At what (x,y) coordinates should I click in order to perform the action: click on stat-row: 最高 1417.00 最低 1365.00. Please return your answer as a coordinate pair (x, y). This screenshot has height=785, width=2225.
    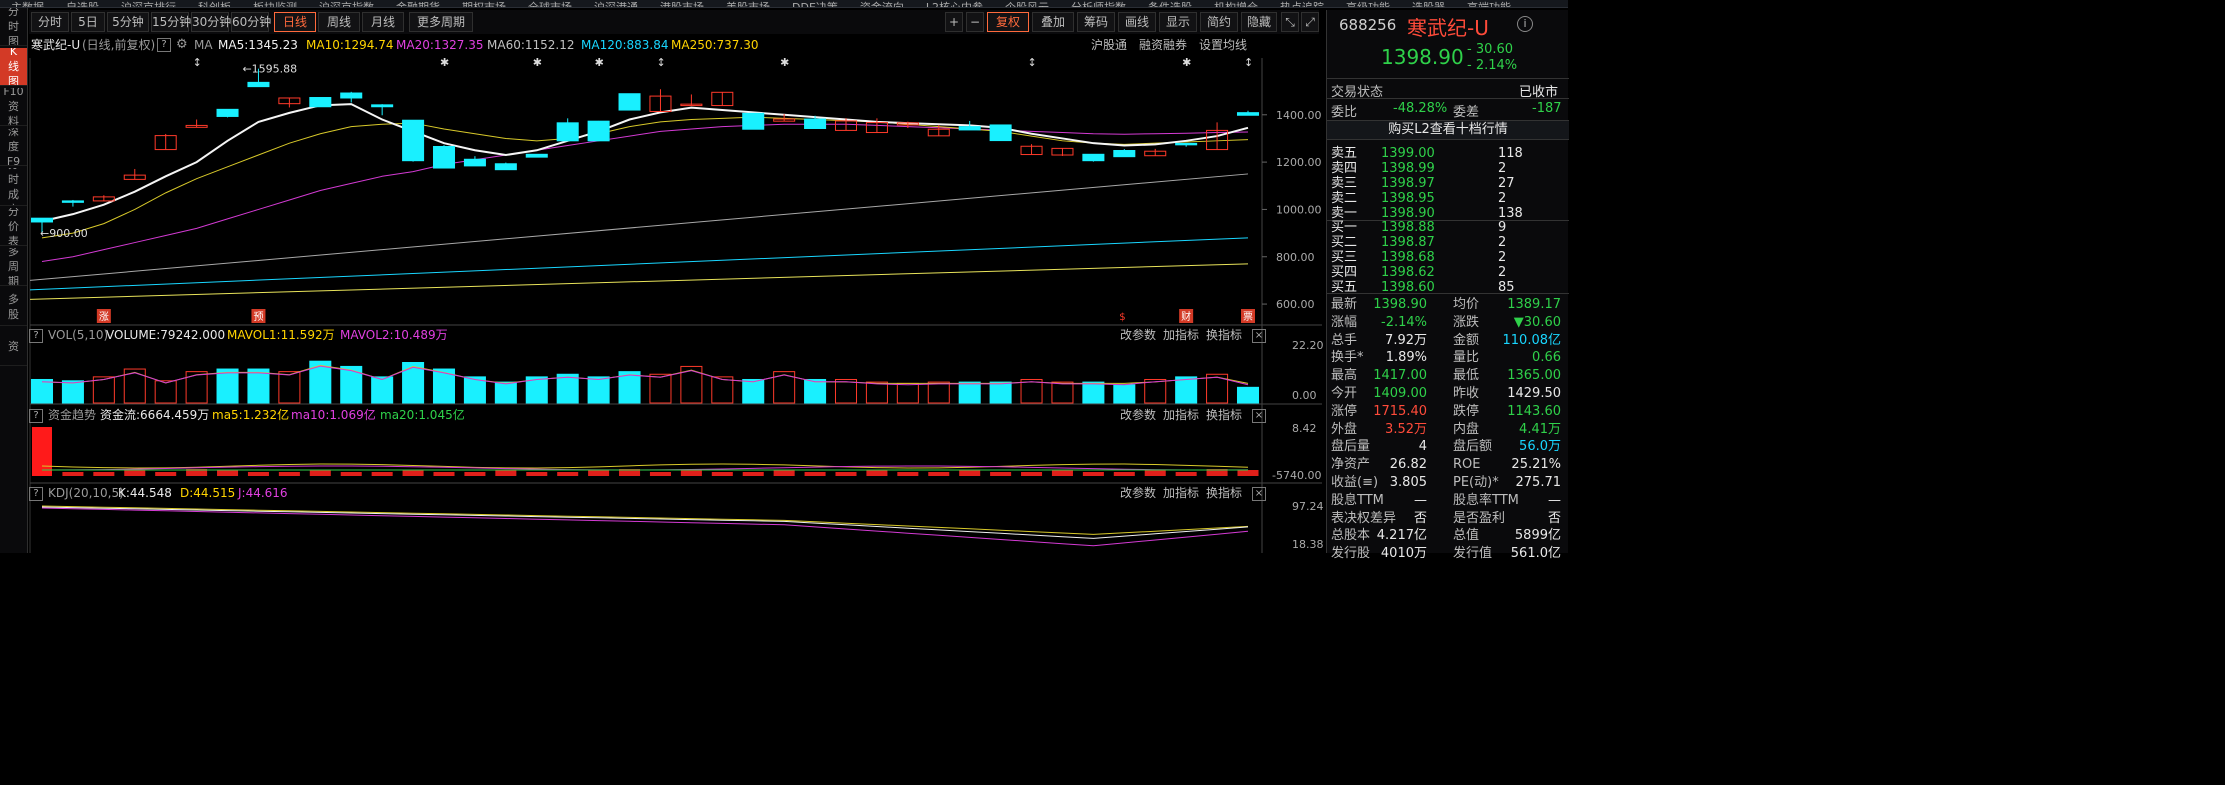
    Looking at the image, I should click on (1448, 376).